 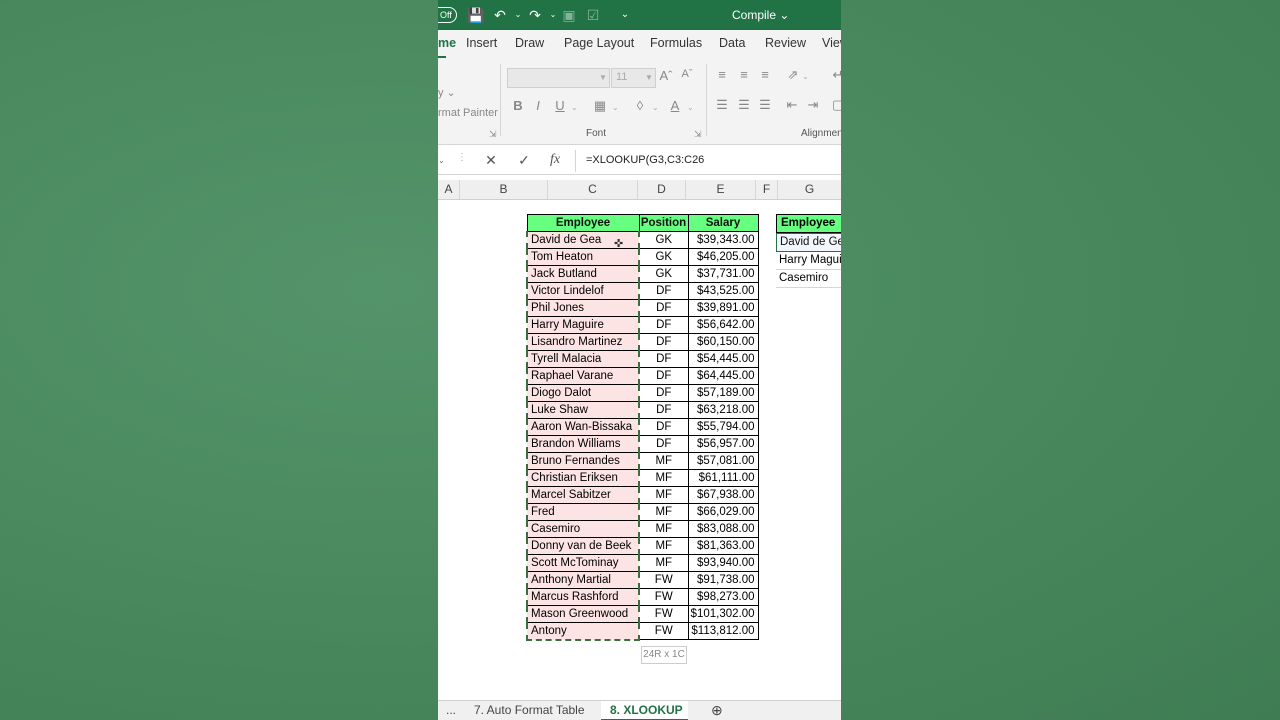 What do you see at coordinates (447, 92) in the screenshot?
I see `copy-button-fragment: y ⌄` at bounding box center [447, 92].